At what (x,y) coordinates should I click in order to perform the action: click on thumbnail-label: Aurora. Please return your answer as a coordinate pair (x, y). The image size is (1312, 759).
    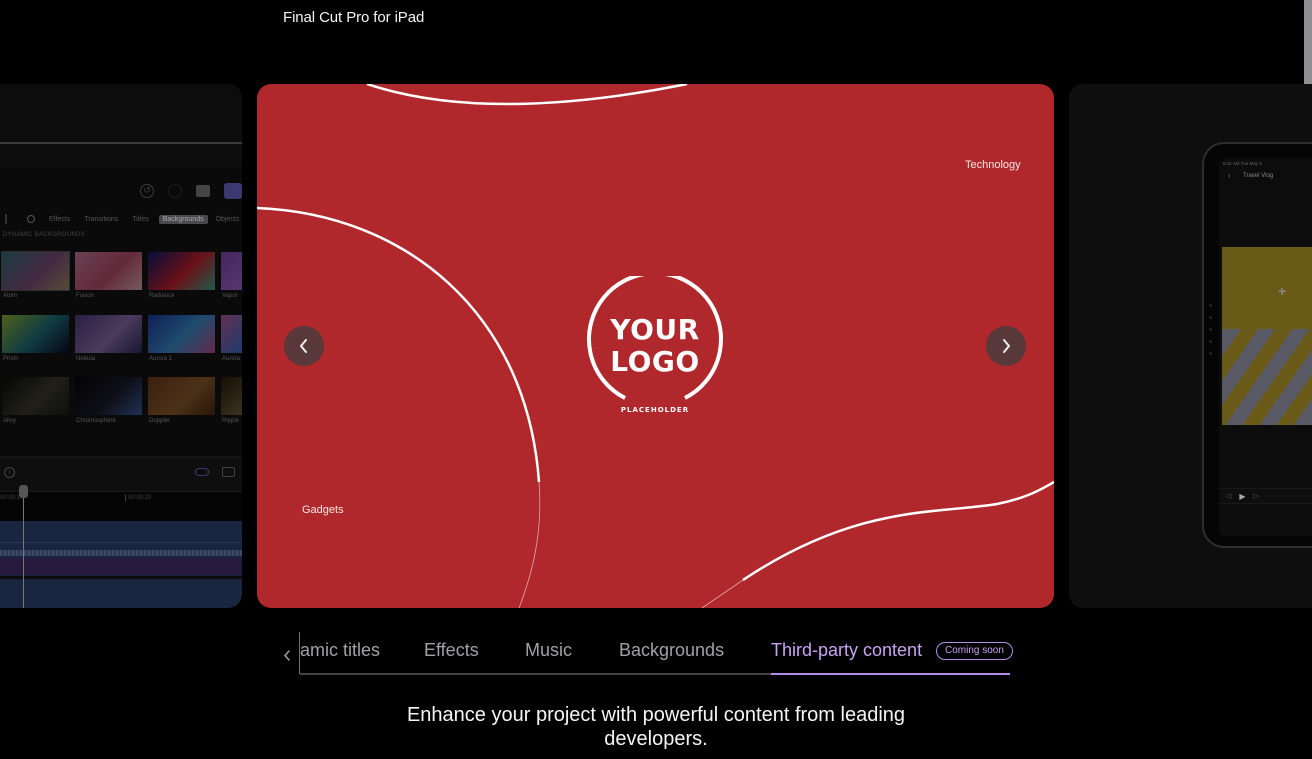
    Looking at the image, I should click on (231, 359).